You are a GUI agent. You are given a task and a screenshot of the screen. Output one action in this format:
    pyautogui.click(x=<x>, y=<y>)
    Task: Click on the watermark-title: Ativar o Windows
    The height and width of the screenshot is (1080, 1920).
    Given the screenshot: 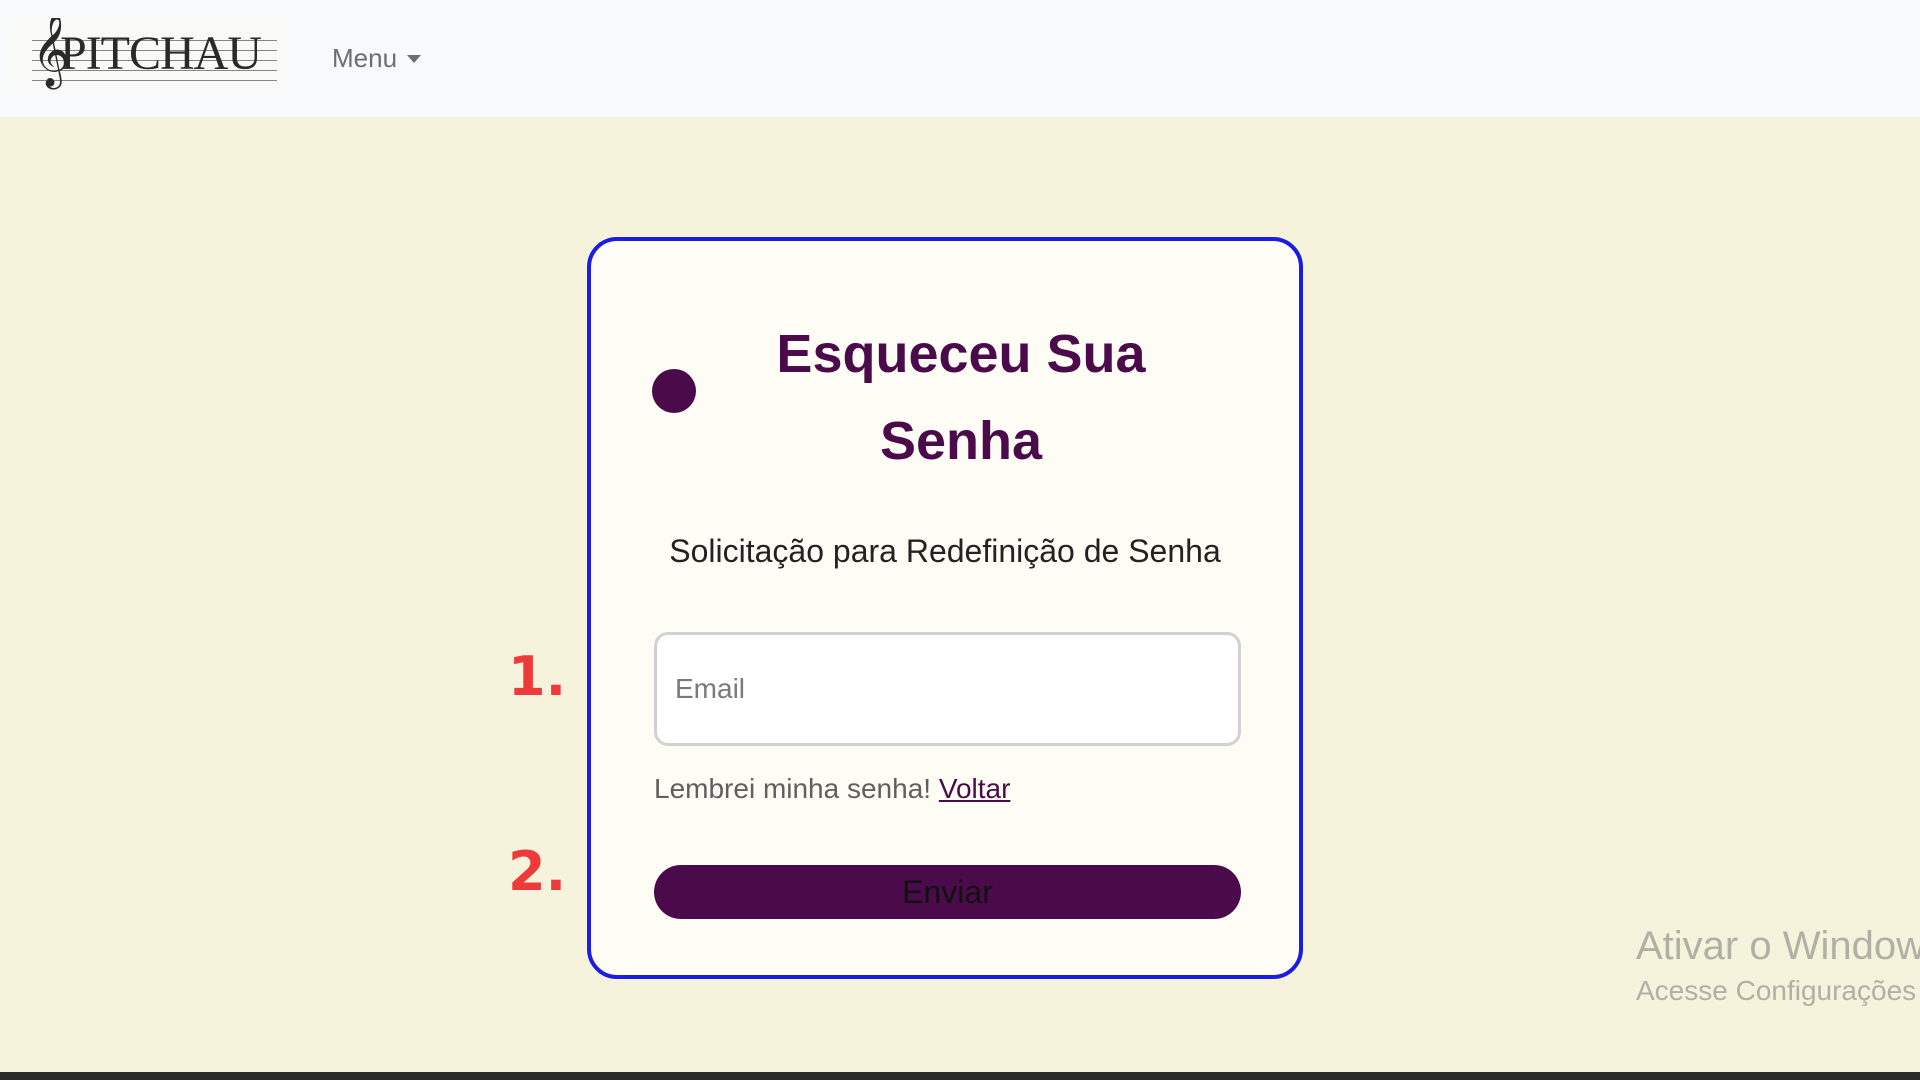 What is the action you would take?
    pyautogui.click(x=1778, y=946)
    